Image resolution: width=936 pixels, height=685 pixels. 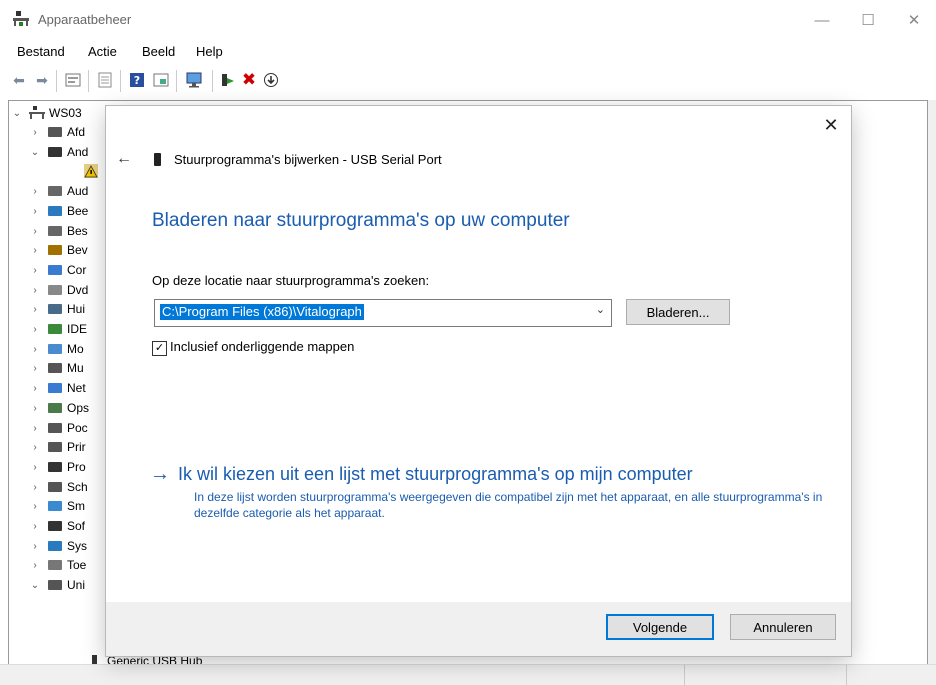 I want to click on tree-label: WS03, so click(x=65, y=113).